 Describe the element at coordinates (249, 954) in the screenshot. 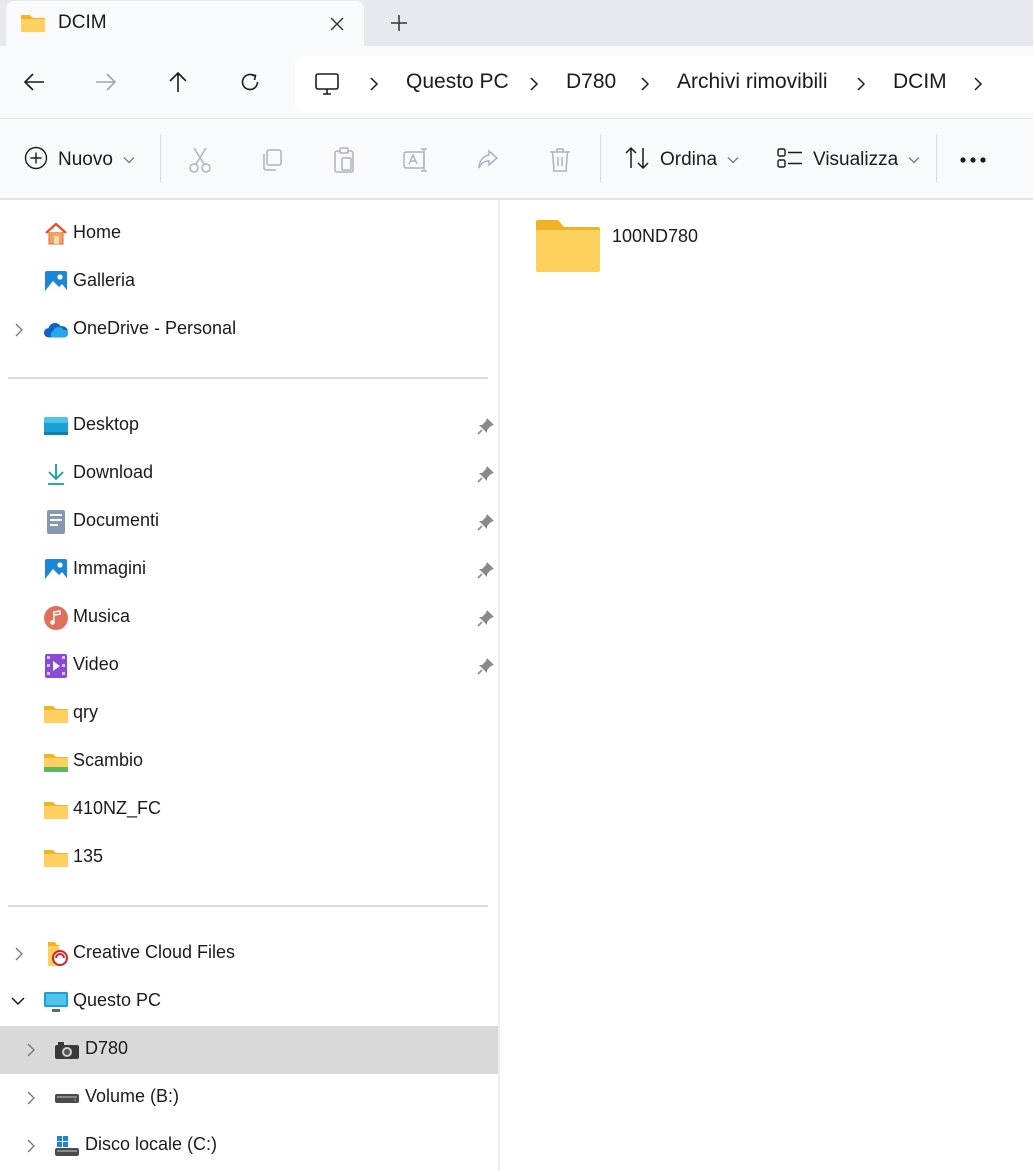

I see `sidebar-item-creative-cloud: Creative Cloud Files` at that location.